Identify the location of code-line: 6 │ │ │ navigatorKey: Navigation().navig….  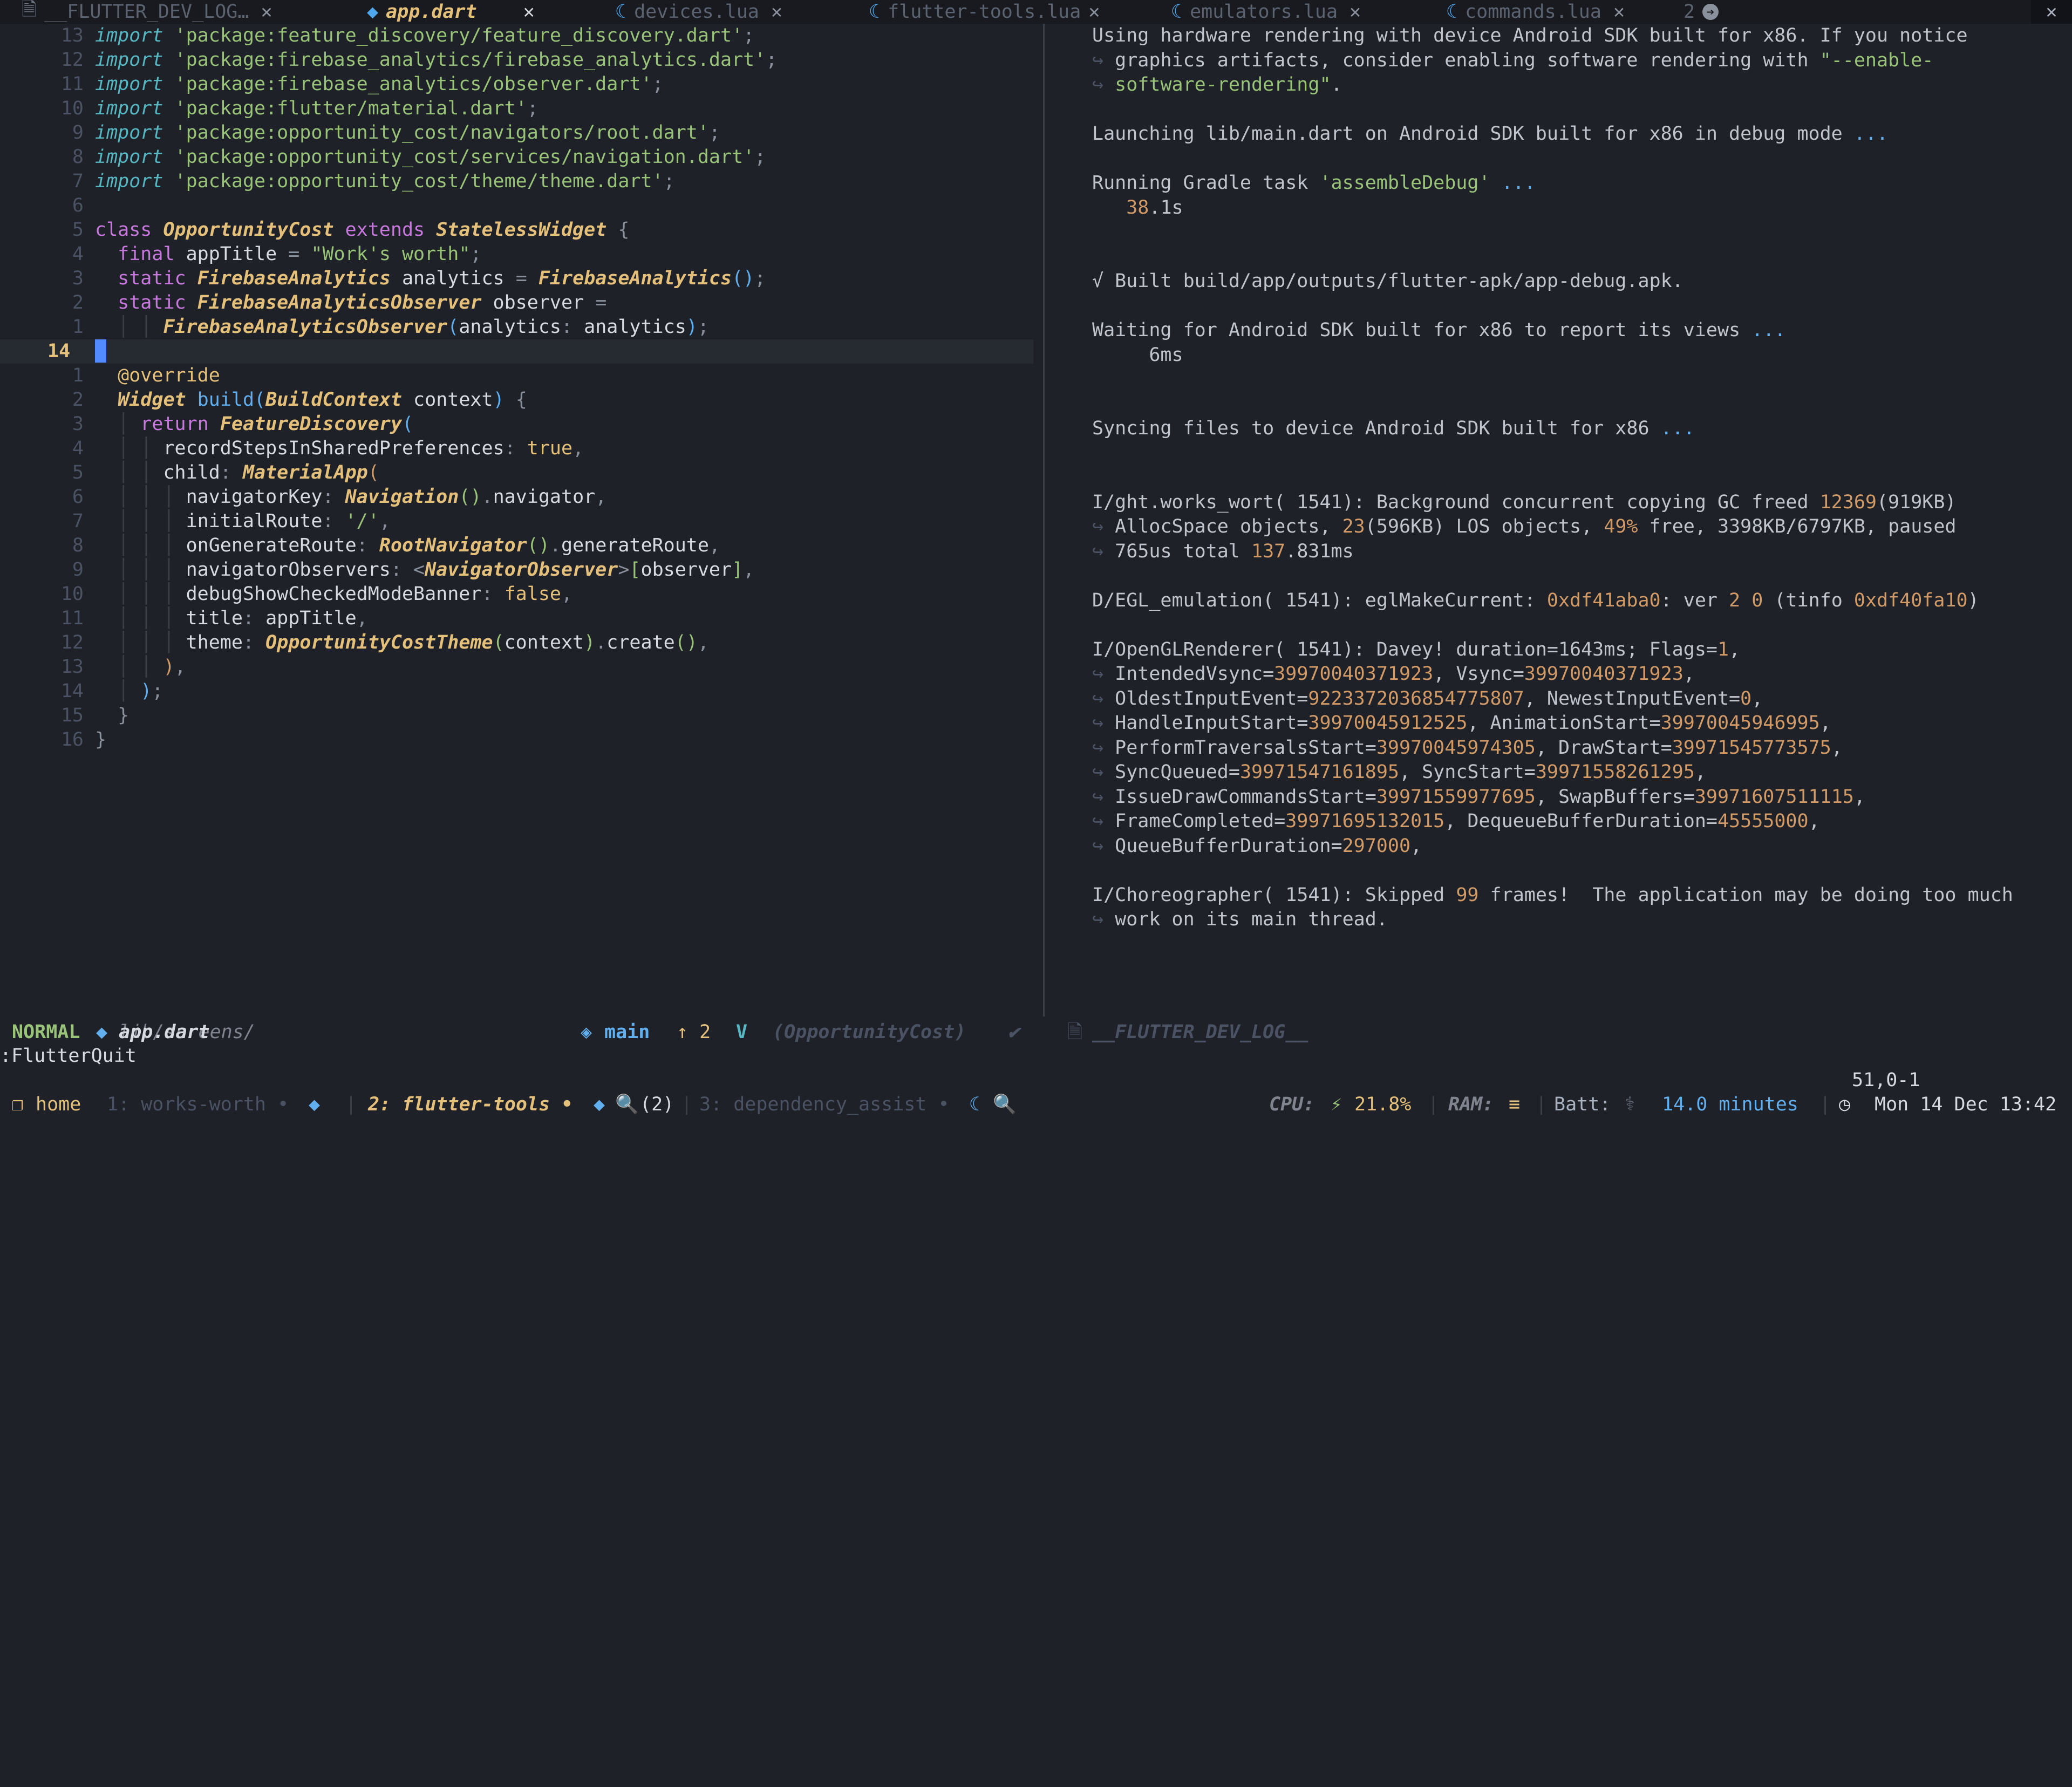
(516, 497).